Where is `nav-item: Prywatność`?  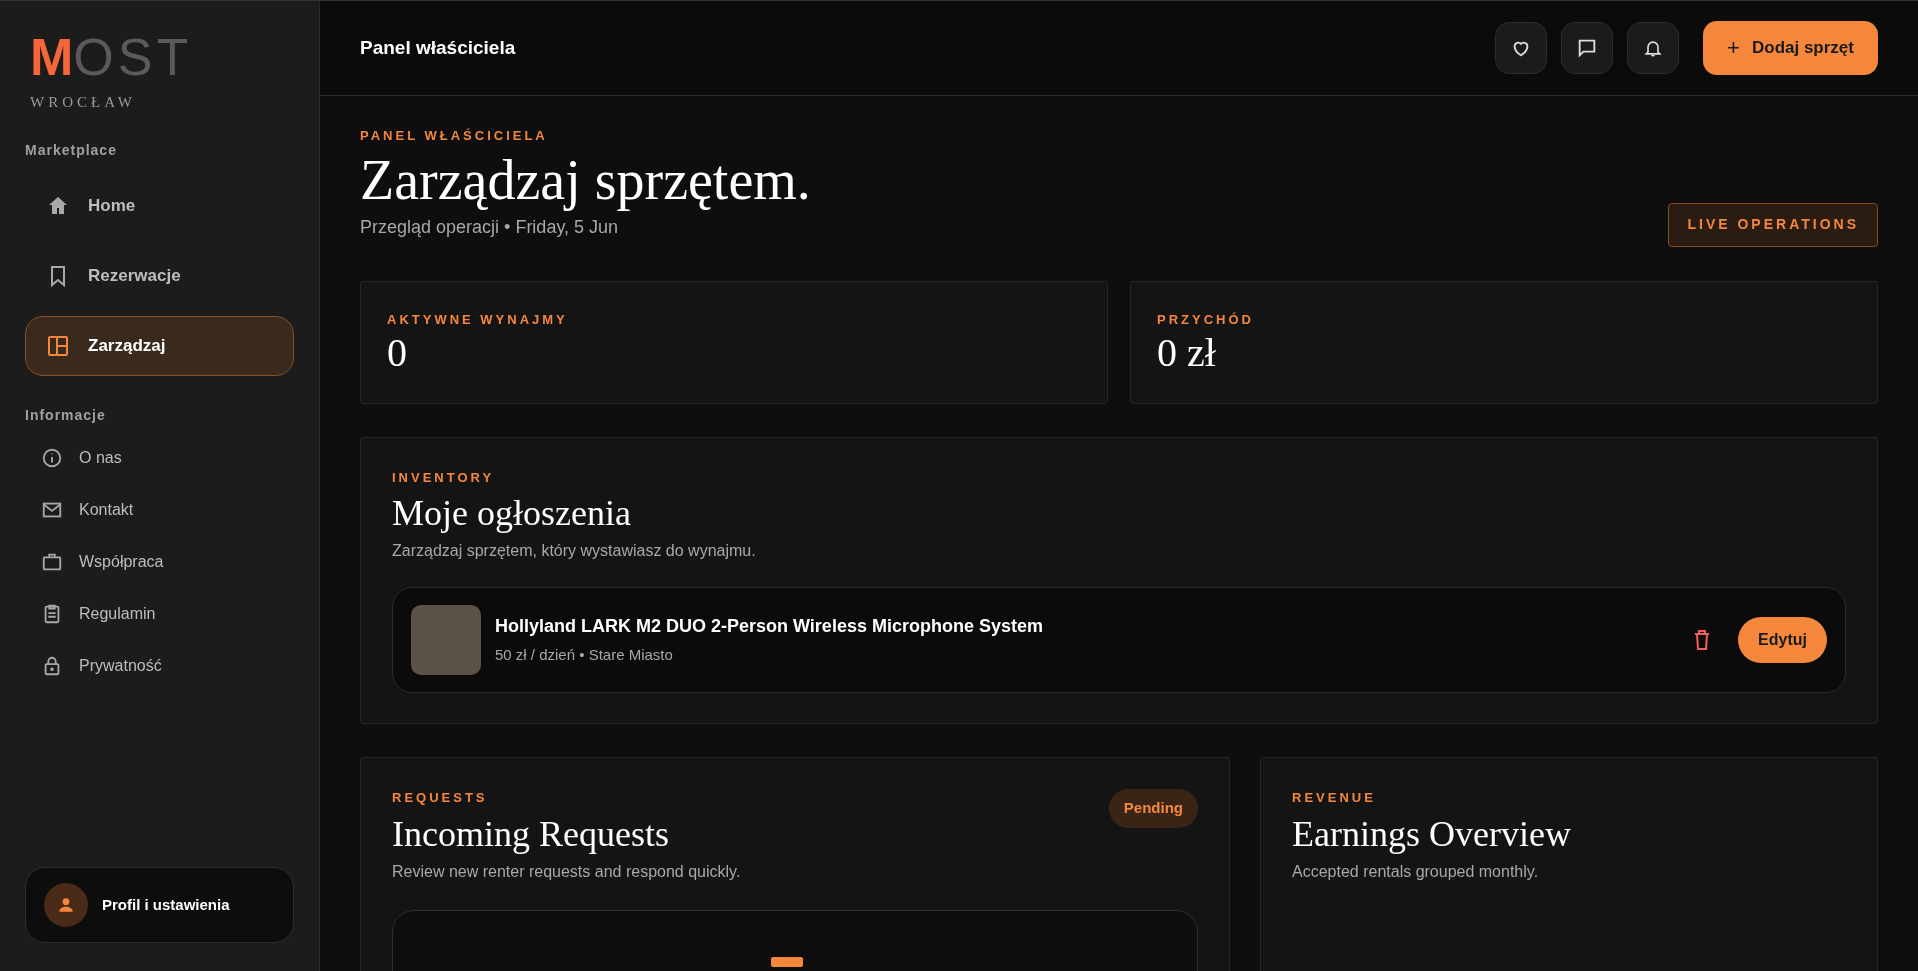 nav-item: Prywatność is located at coordinates (159, 665).